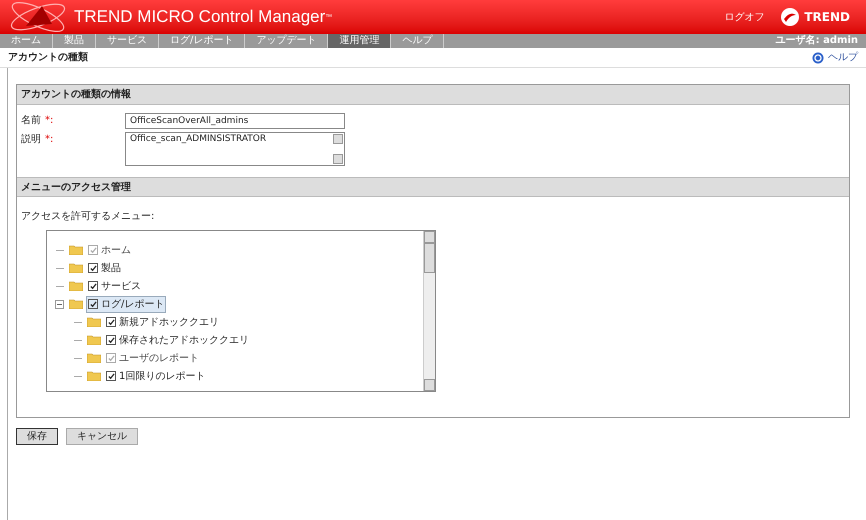 This screenshot has height=520, width=866. I want to click on section-heading: アカウントの種類の情報, so click(433, 95).